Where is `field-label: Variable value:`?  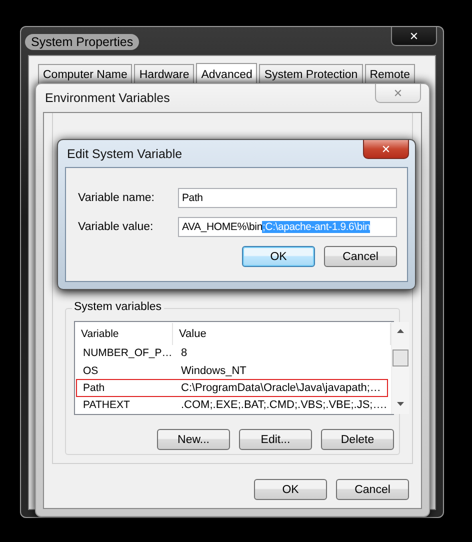
field-label: Variable value: is located at coordinates (116, 227).